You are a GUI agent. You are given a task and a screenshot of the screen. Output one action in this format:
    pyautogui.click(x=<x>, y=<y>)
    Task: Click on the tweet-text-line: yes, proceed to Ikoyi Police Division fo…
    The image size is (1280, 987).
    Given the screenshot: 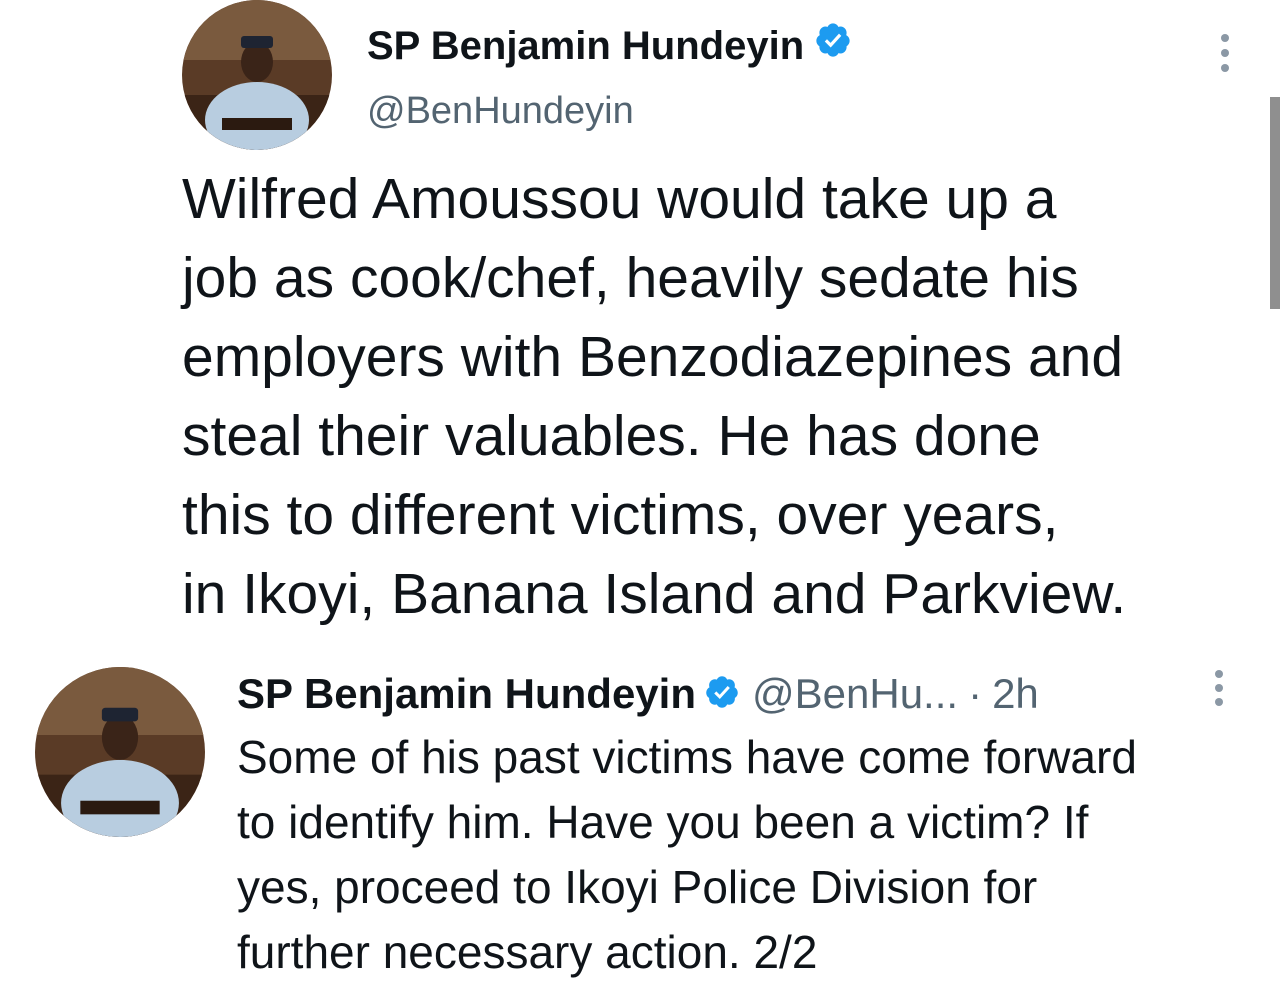 What is the action you would take?
    pyautogui.click(x=637, y=887)
    